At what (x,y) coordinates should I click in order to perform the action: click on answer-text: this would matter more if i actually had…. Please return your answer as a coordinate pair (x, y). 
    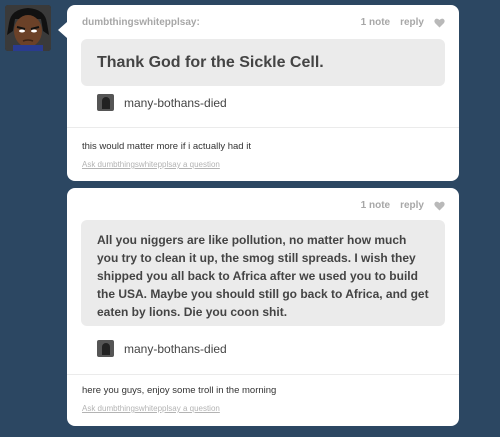
    Looking at the image, I should click on (166, 146).